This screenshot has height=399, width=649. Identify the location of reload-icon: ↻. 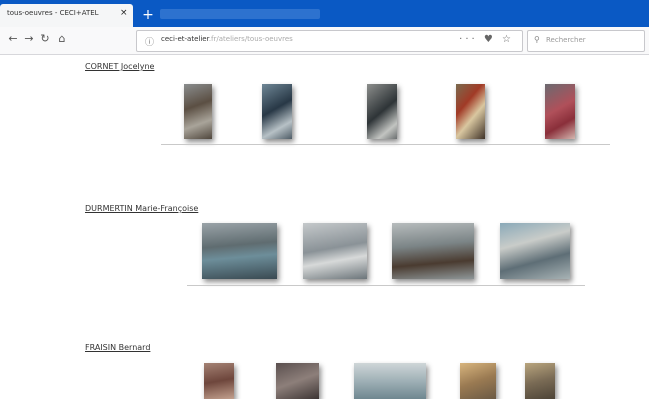
(45, 39).